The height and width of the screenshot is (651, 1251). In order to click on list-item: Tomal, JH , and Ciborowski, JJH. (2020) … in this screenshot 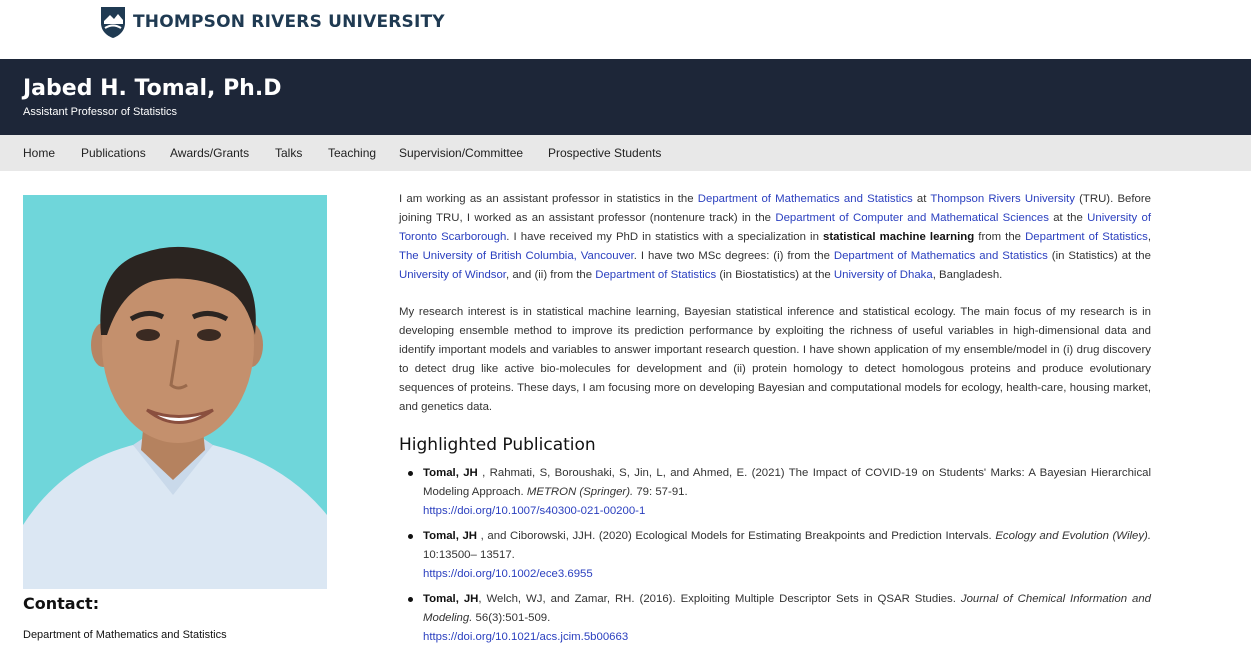, I will do `click(775, 555)`.